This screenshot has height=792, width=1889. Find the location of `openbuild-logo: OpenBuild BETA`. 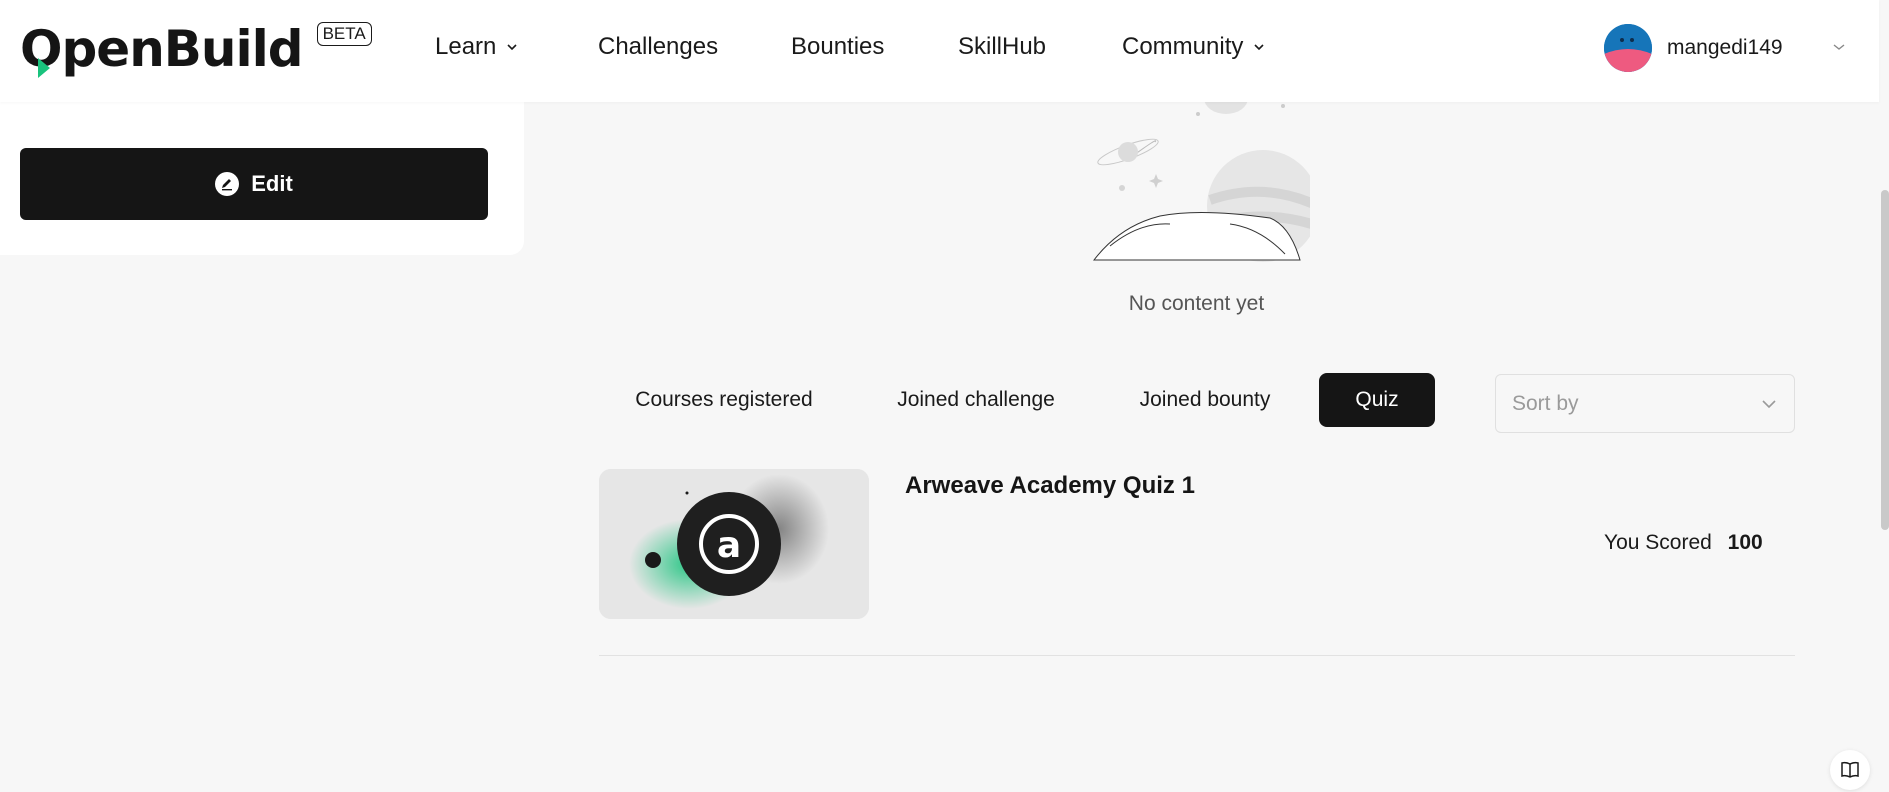

openbuild-logo: OpenBuild BETA is located at coordinates (195, 50).